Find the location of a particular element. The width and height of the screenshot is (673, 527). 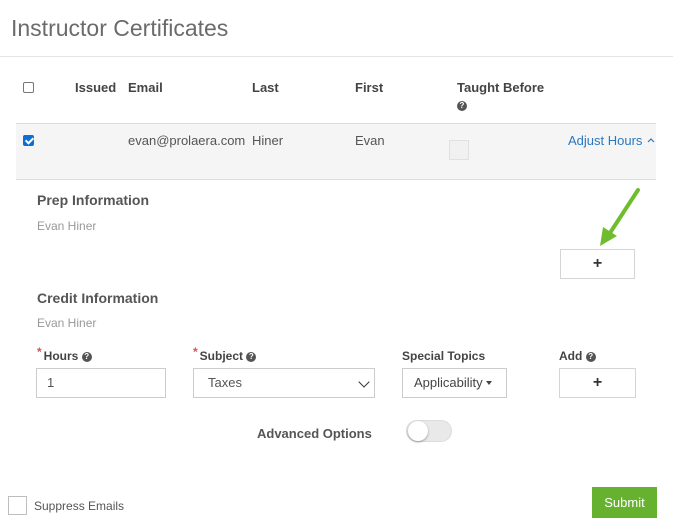

add-label: Add ? is located at coordinates (577, 356).